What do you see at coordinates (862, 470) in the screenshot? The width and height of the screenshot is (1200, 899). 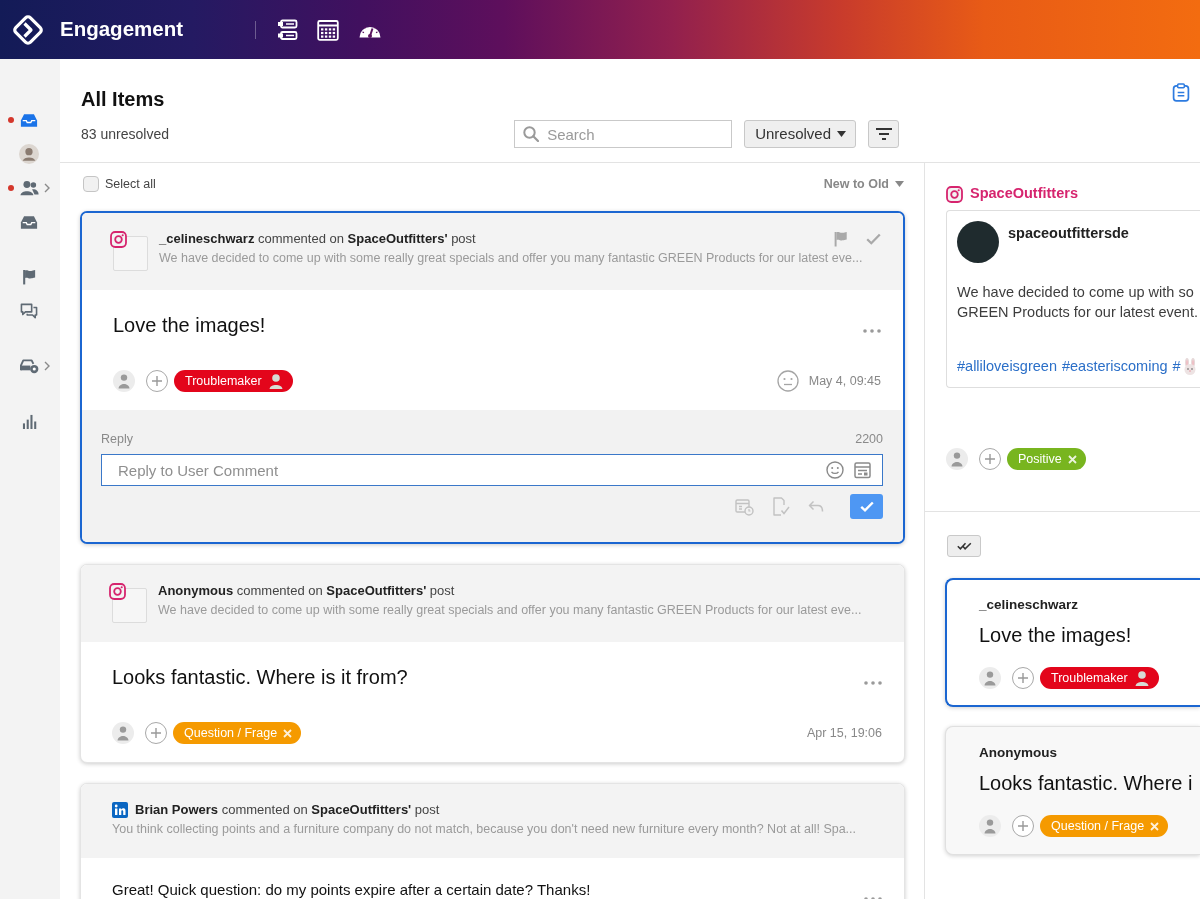 I see `template-icon` at bounding box center [862, 470].